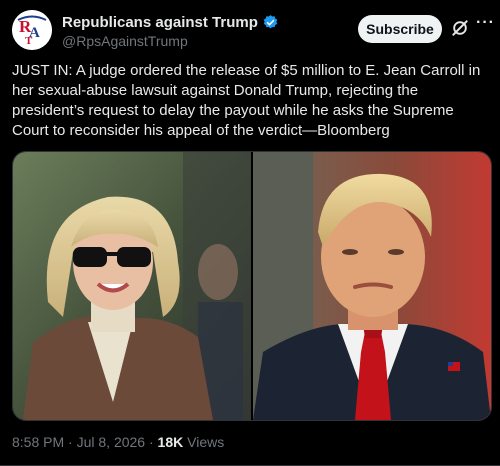 This screenshot has width=500, height=466. I want to click on rat-logo-icon: R A T, so click(32, 30).